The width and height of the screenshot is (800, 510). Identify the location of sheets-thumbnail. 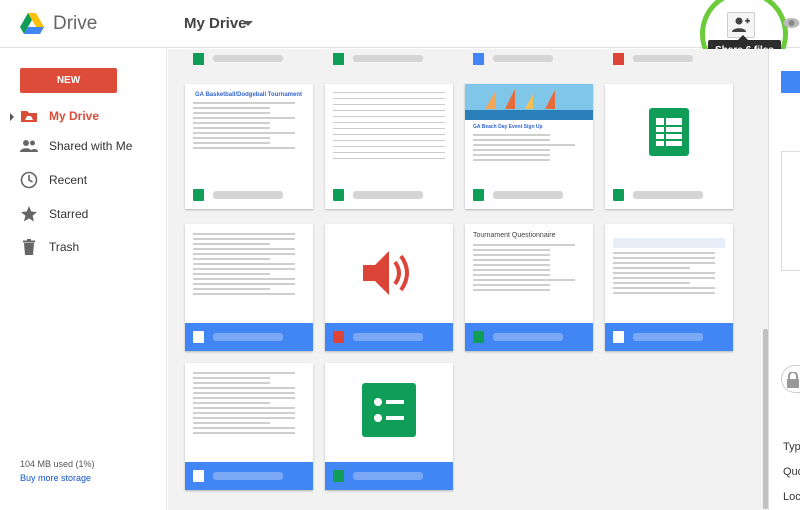
(389, 412).